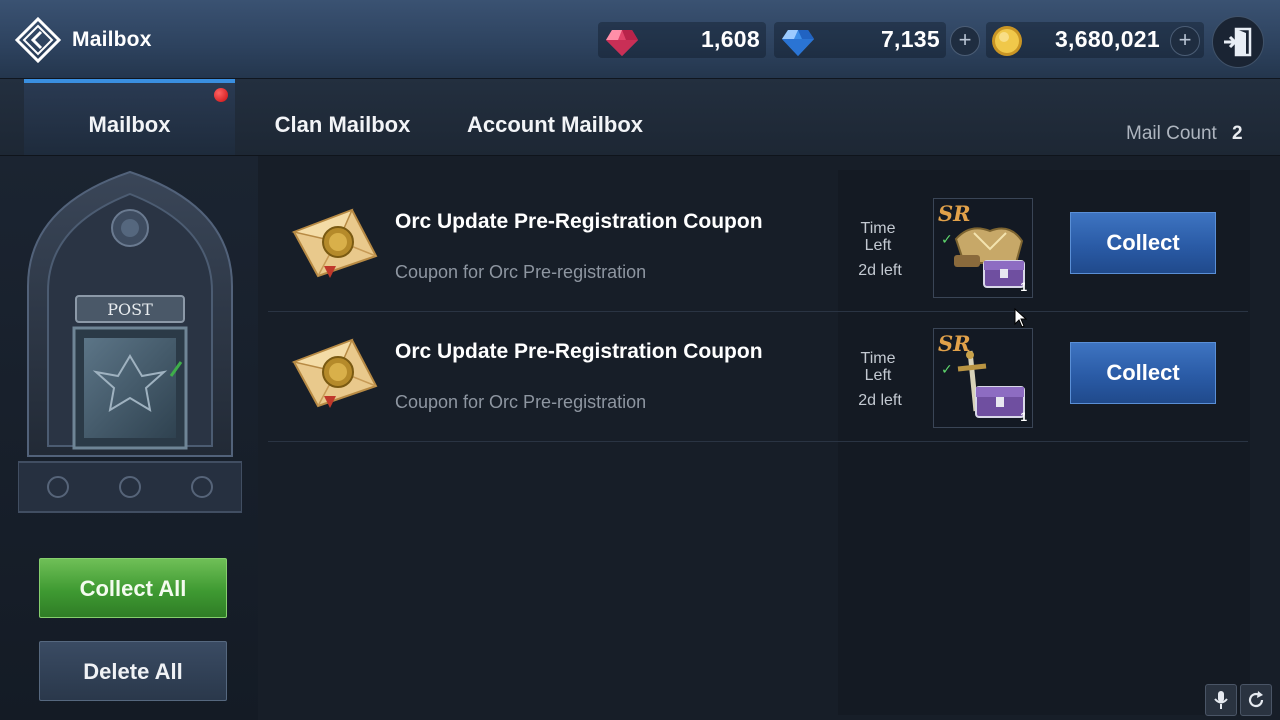 The image size is (1280, 720). What do you see at coordinates (730, 39) in the screenshot?
I see `ruby-amount: 1,608` at bounding box center [730, 39].